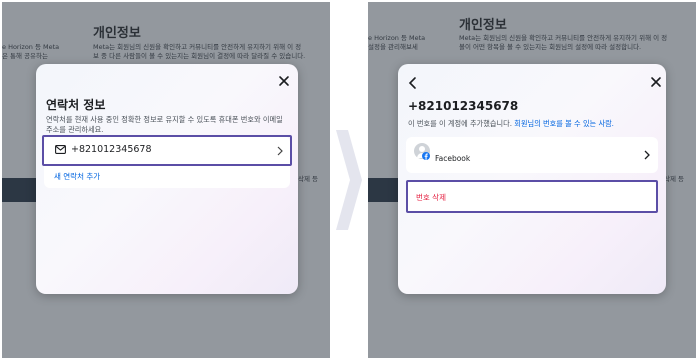 The width and height of the screenshot is (698, 360). What do you see at coordinates (532, 155) in the screenshot?
I see `account-row: Facebook` at bounding box center [532, 155].